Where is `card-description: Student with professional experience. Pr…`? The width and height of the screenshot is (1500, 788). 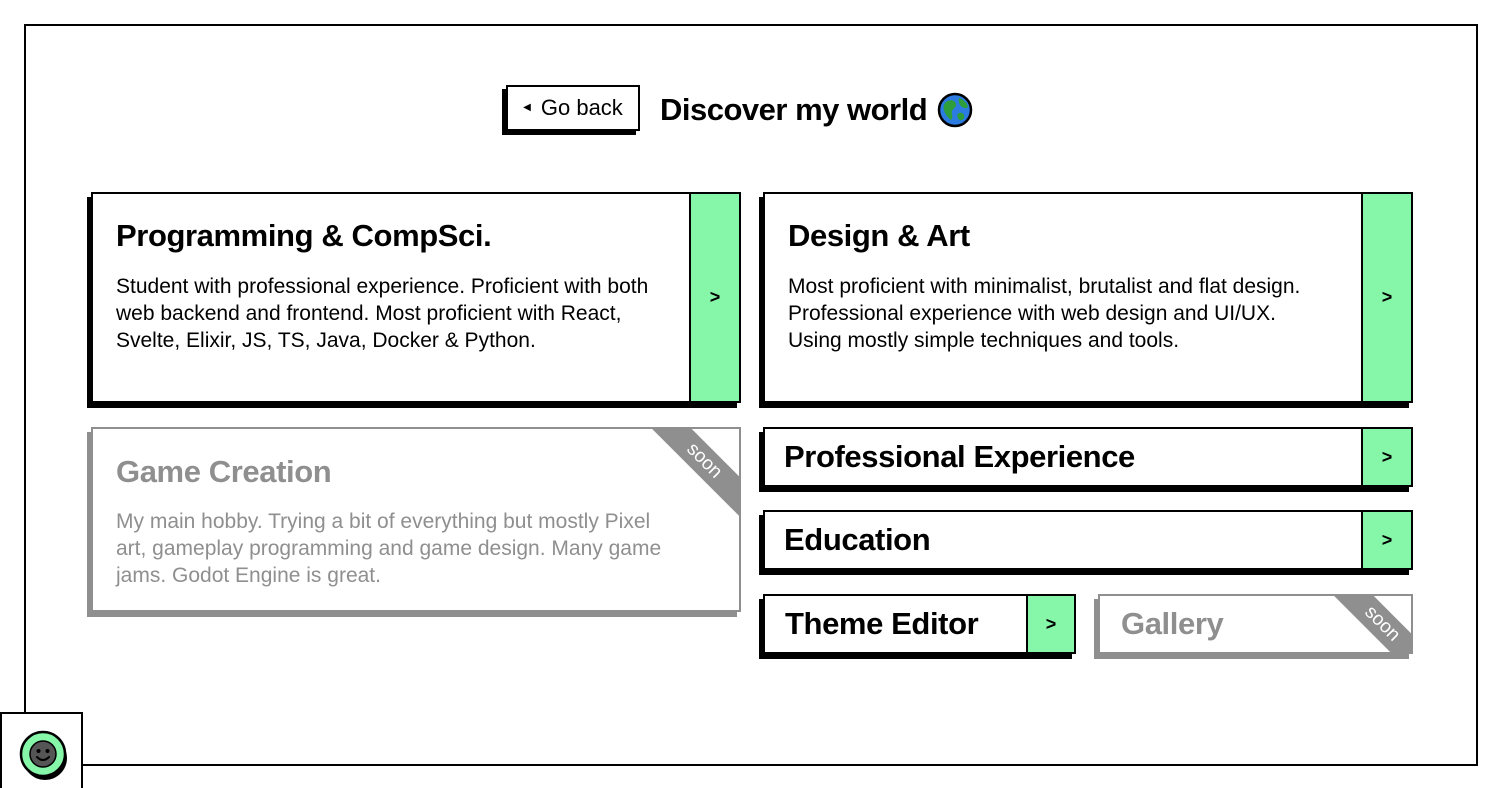
card-description: Student with professional experience. Pr… is located at coordinates (382, 313).